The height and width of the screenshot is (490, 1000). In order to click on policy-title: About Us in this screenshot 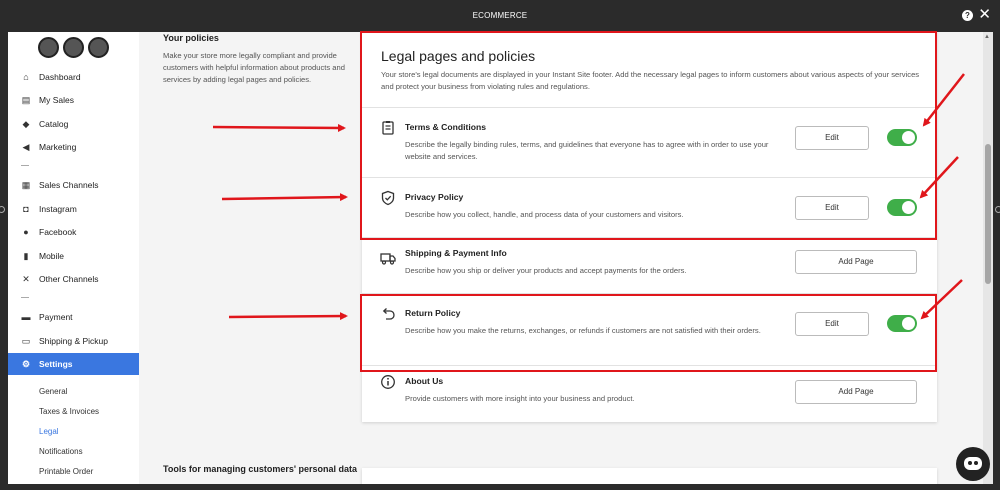, I will do `click(424, 381)`.